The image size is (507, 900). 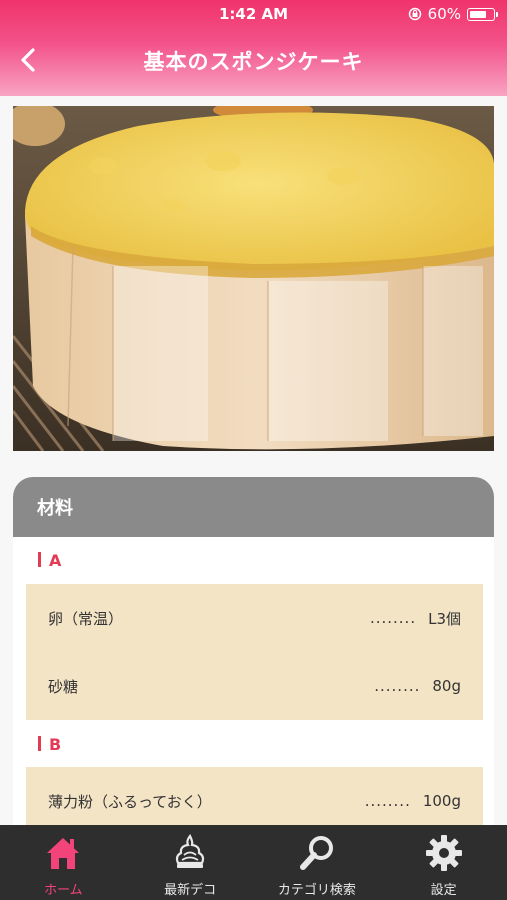 What do you see at coordinates (446, 686) in the screenshot?
I see `ingredient-quantity: 80g` at bounding box center [446, 686].